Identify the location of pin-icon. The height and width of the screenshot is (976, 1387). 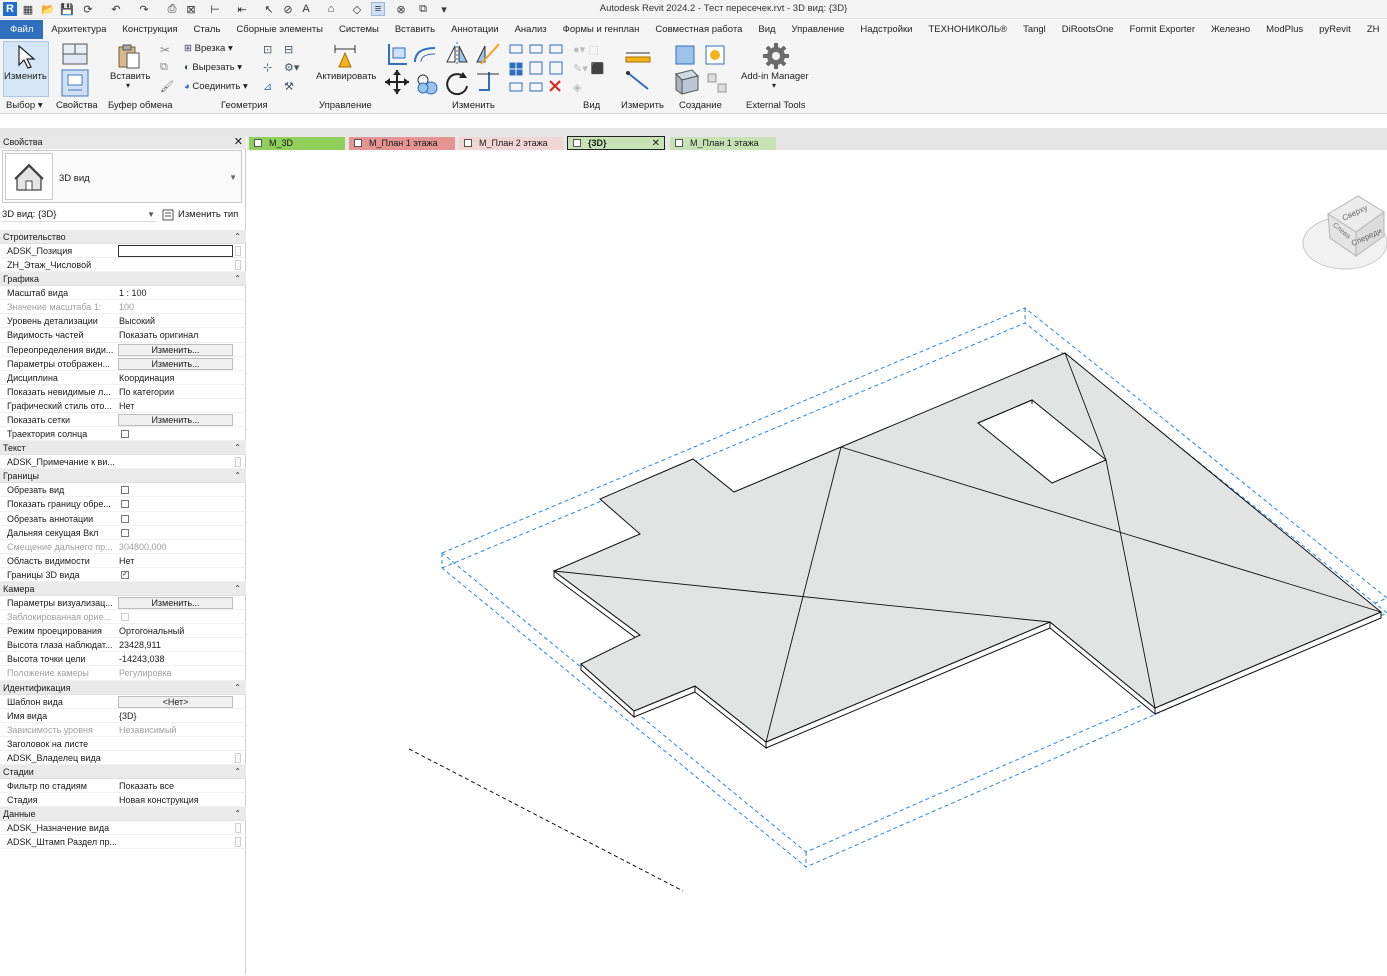
(556, 49).